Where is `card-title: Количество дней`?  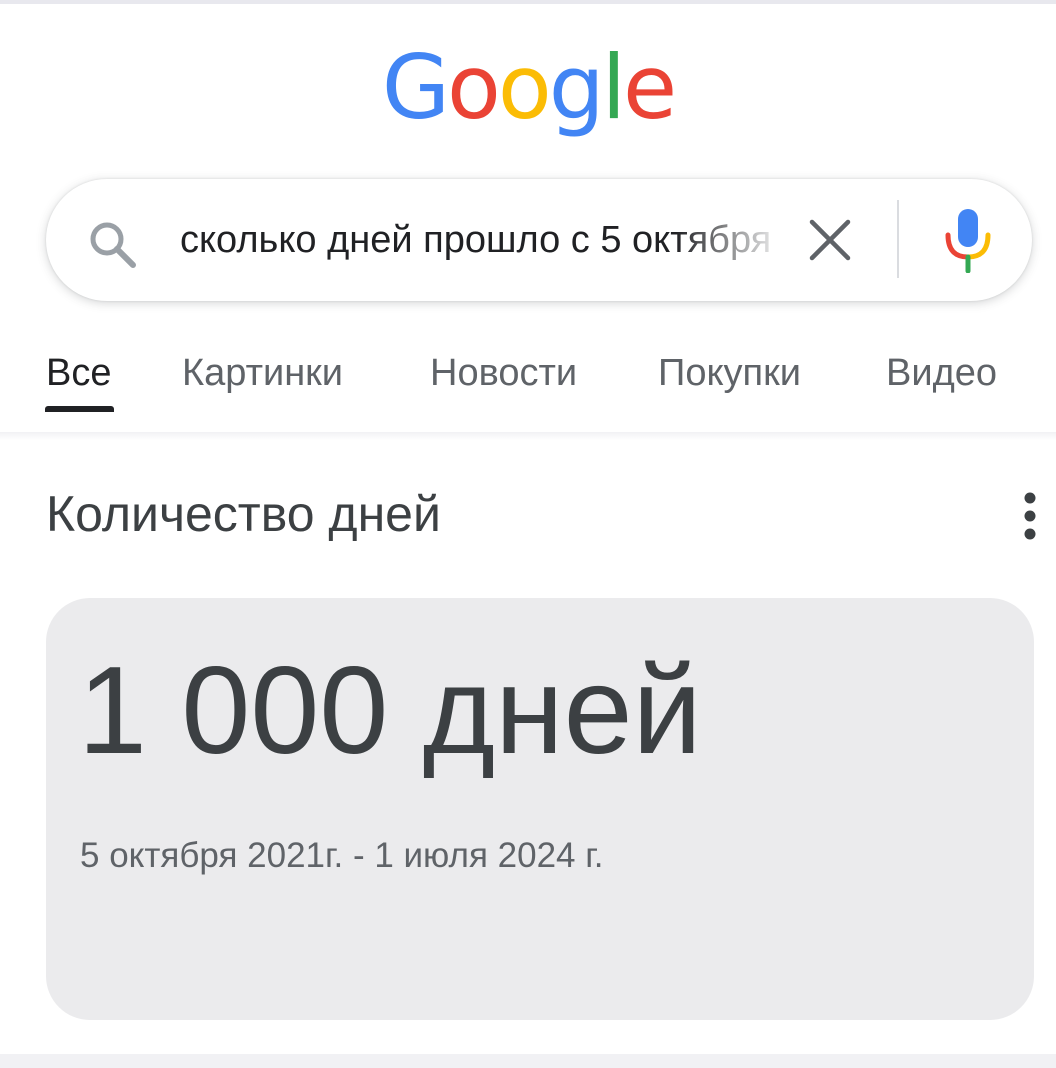 card-title: Количество дней is located at coordinates (243, 514).